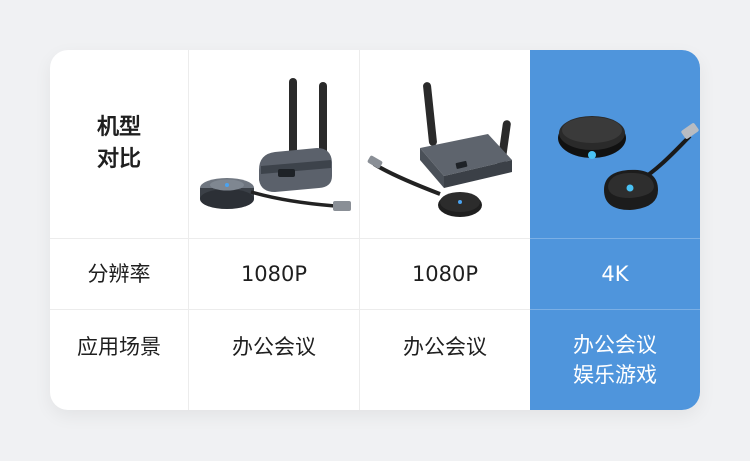  What do you see at coordinates (615, 360) in the screenshot?
I see `scenario-value-3: 办公会议 娱乐游戏` at bounding box center [615, 360].